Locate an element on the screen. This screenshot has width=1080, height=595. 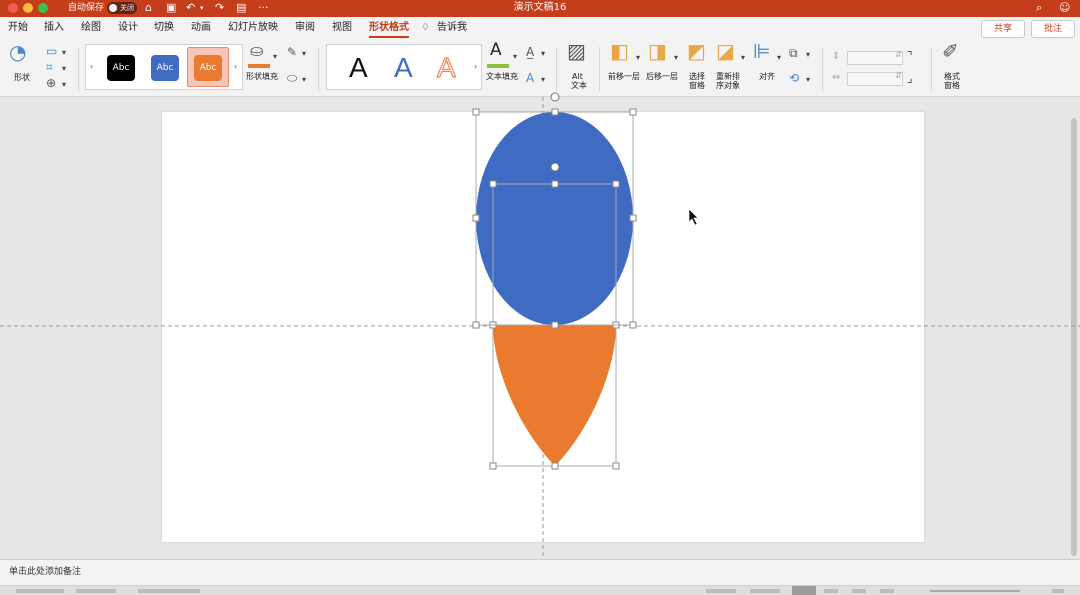
status-bar is located at coordinates (540, 590).